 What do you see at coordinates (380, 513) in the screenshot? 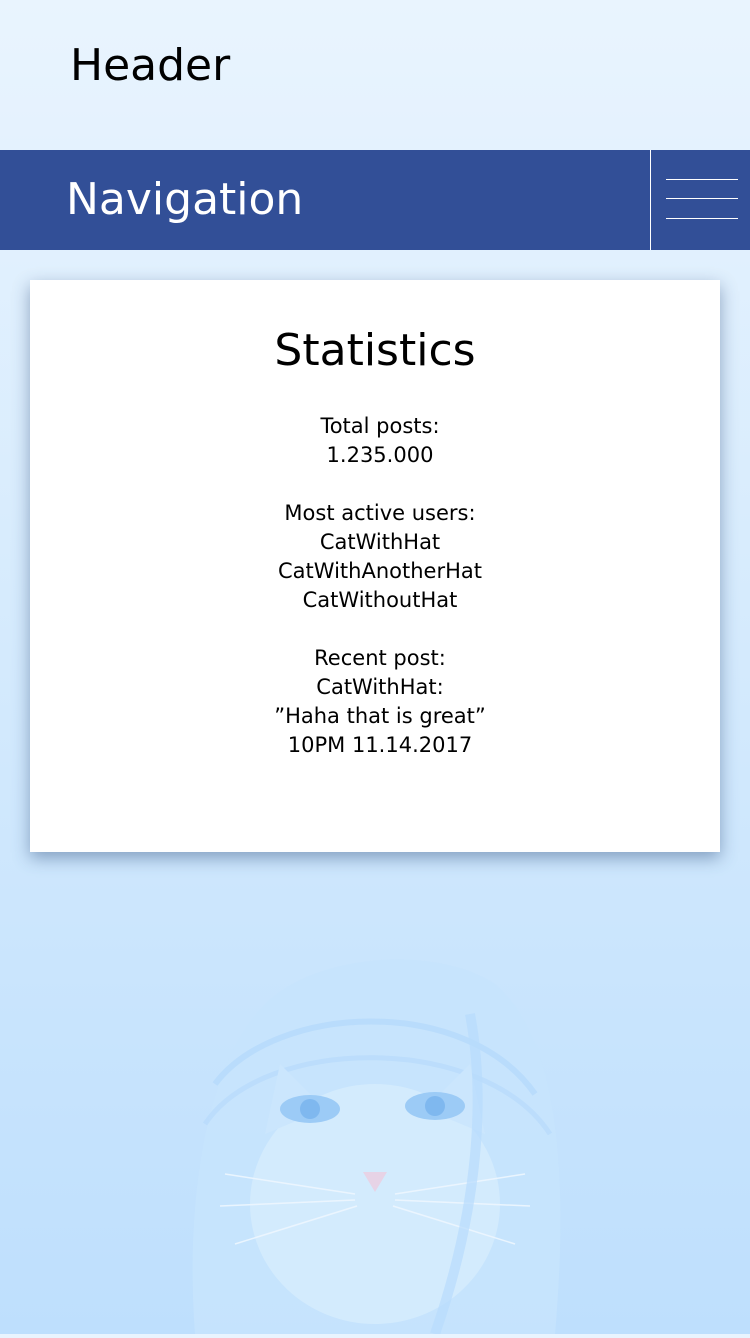
I see `most-active-users-label: Most active users:` at bounding box center [380, 513].